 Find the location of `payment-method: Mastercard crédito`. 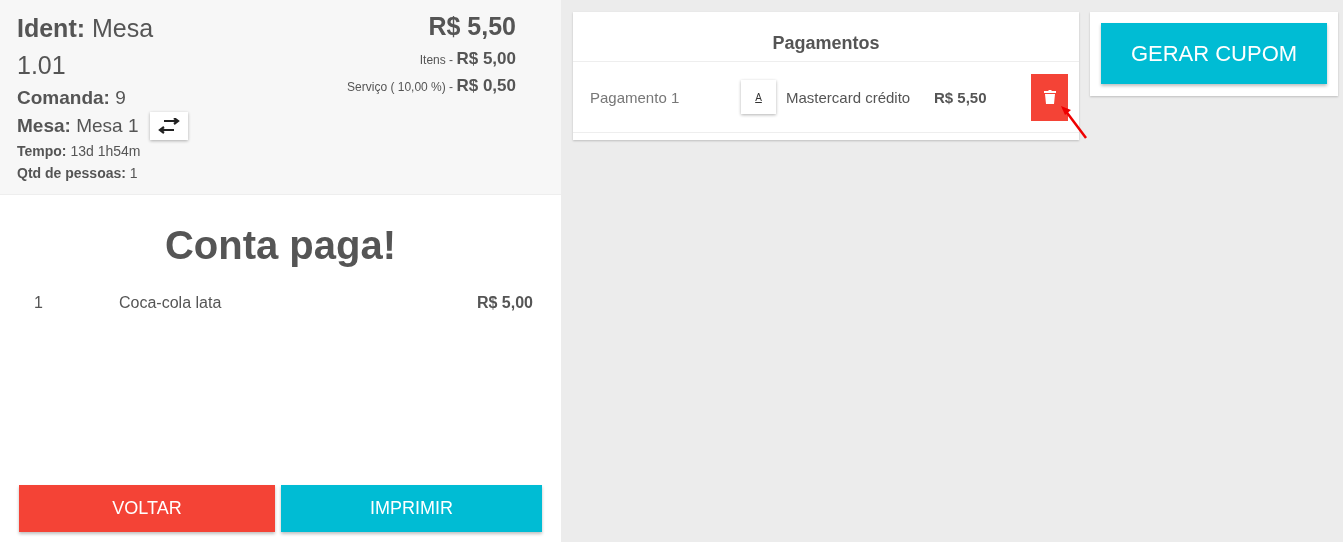

payment-method: Mastercard crédito is located at coordinates (849, 97).